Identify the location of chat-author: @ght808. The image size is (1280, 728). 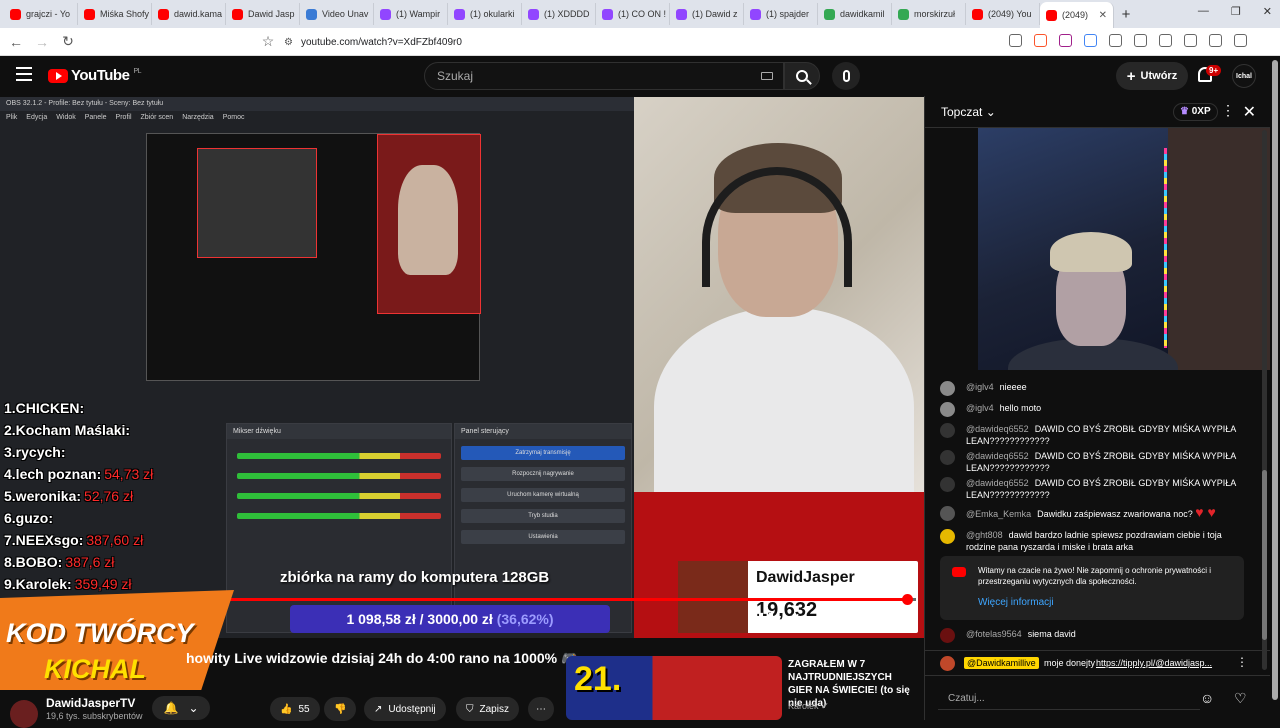
(984, 535).